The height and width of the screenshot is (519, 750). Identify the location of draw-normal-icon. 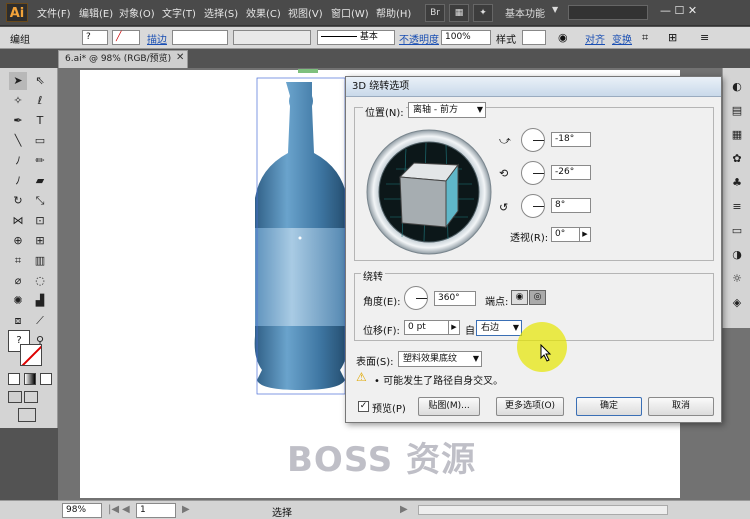
(15, 397).